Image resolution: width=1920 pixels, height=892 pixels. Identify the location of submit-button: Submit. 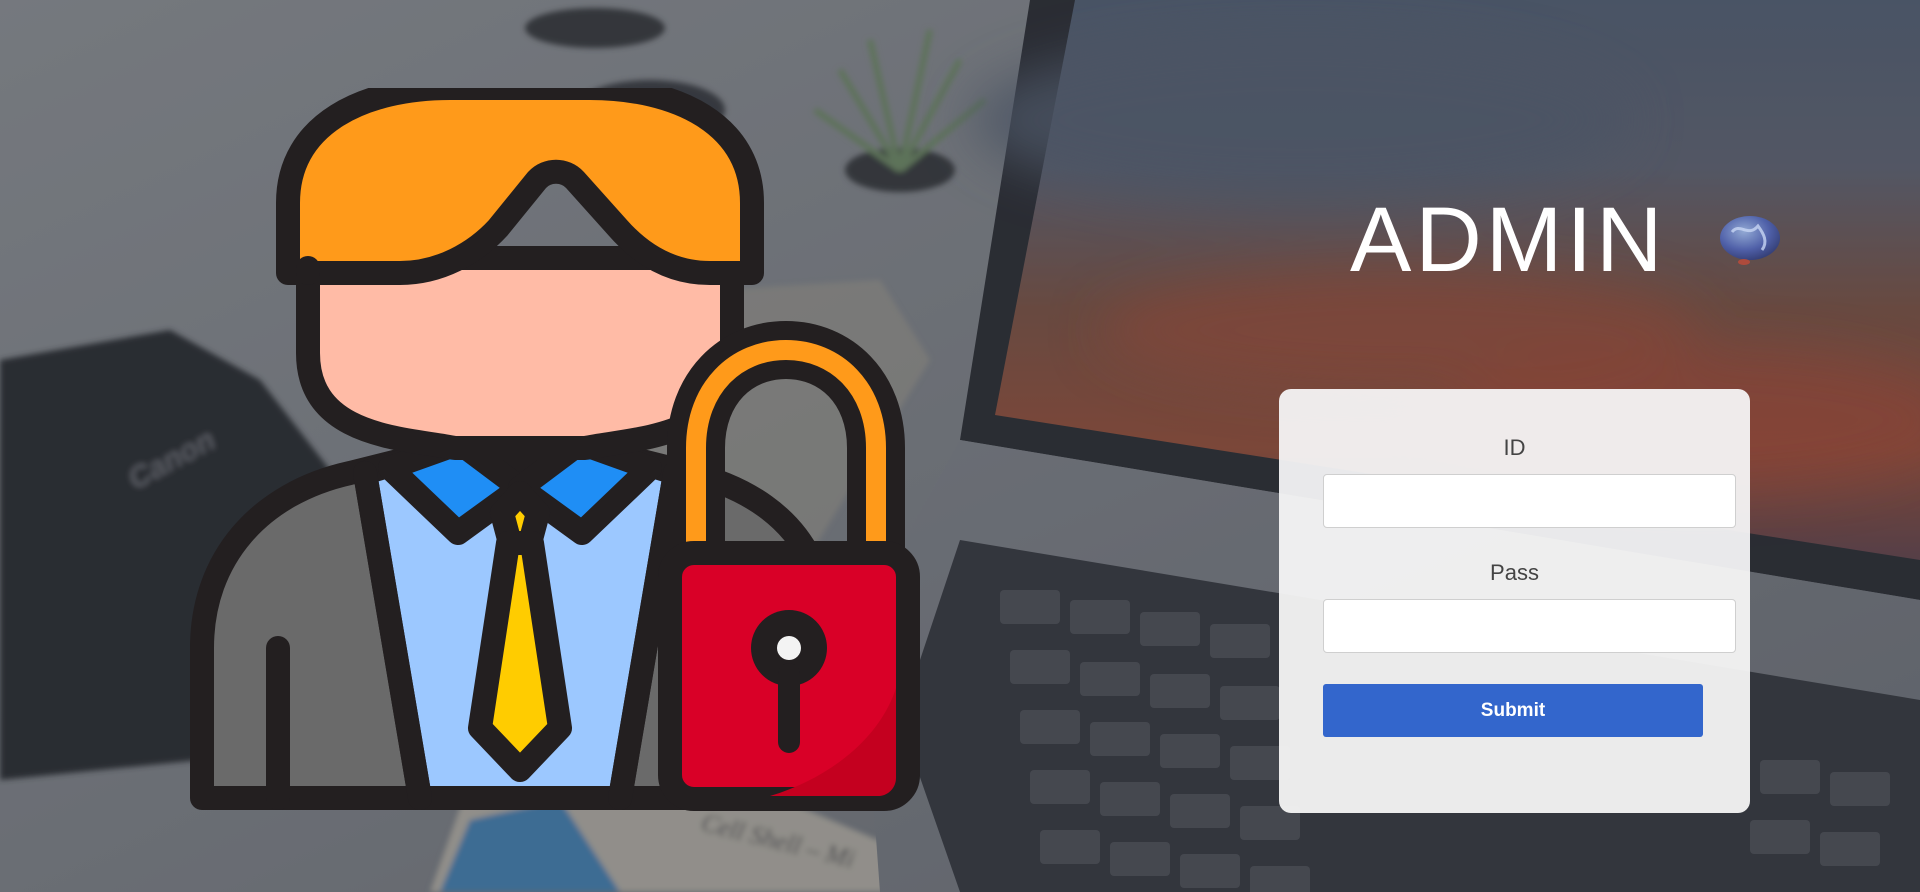
(1513, 710).